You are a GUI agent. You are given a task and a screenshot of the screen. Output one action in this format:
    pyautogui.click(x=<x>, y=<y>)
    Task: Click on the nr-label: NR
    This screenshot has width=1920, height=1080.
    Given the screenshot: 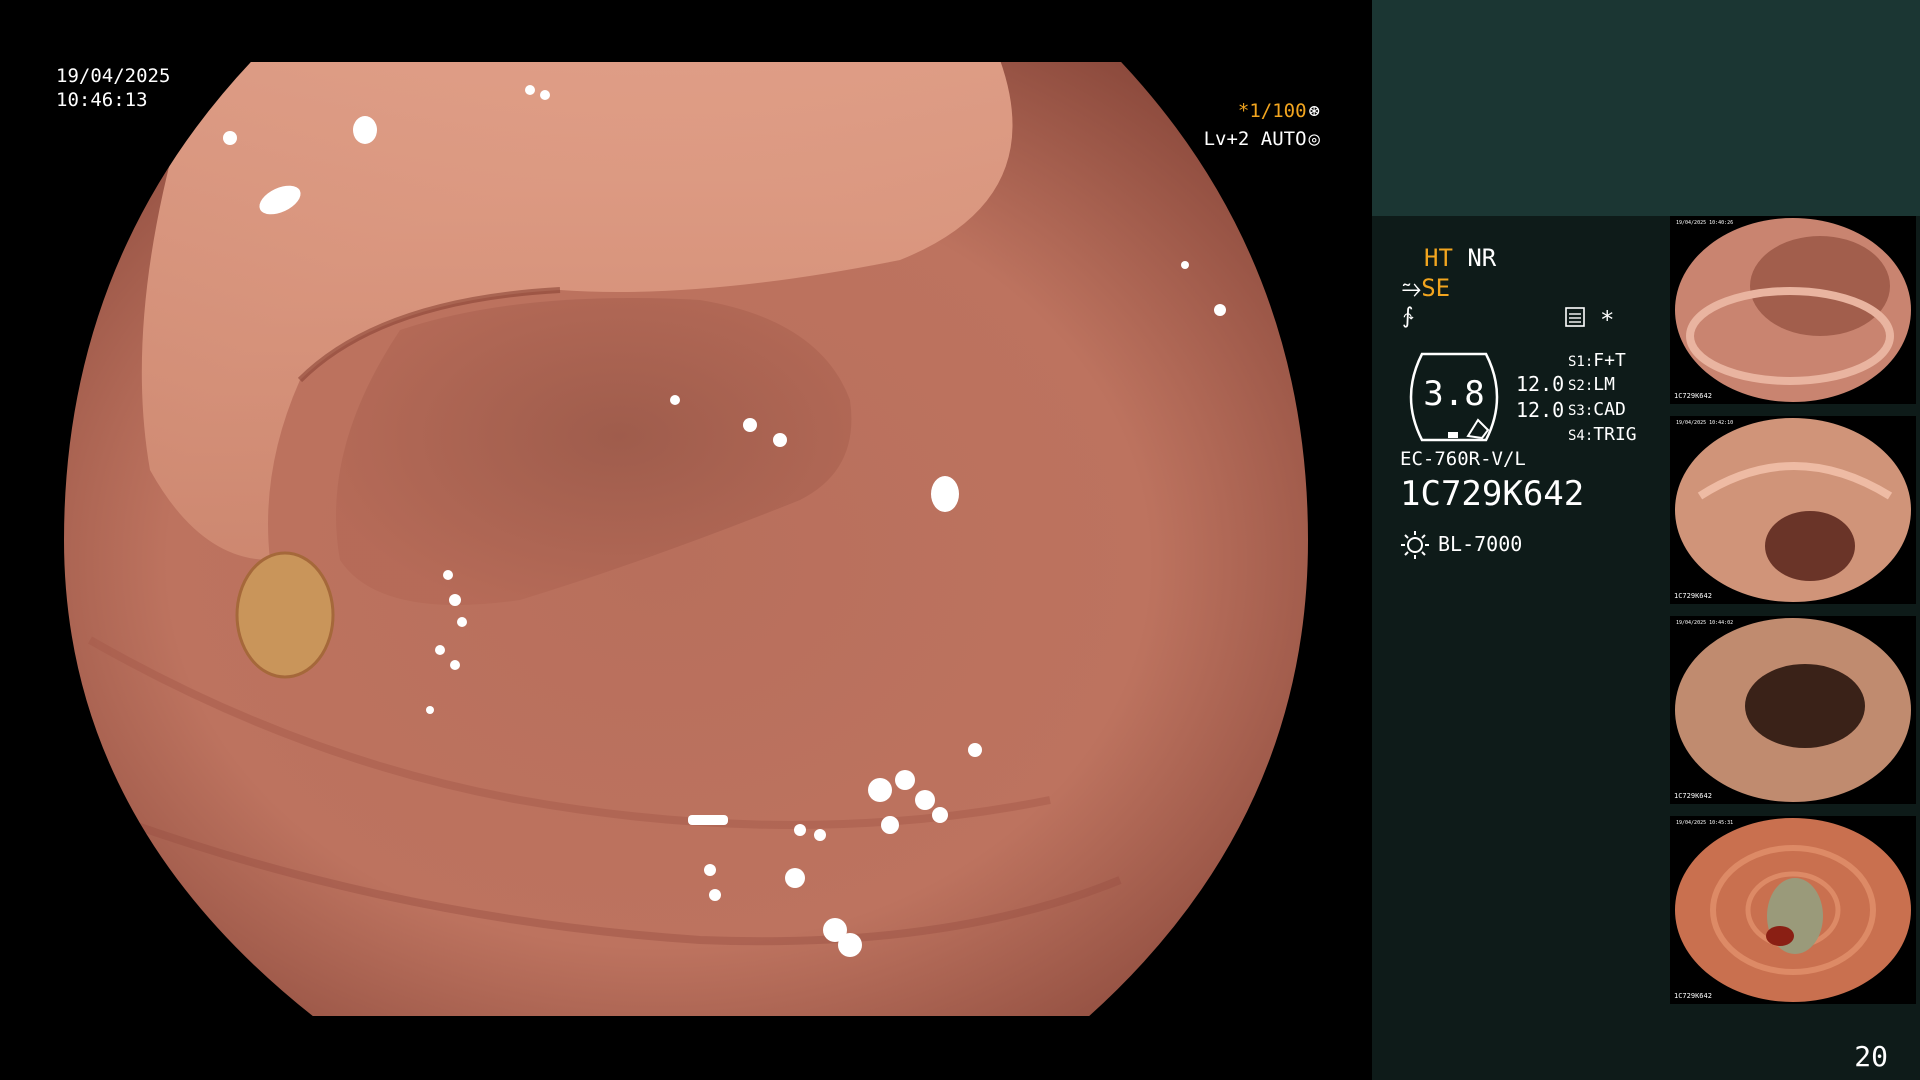 What is the action you would take?
    pyautogui.click(x=1482, y=258)
    